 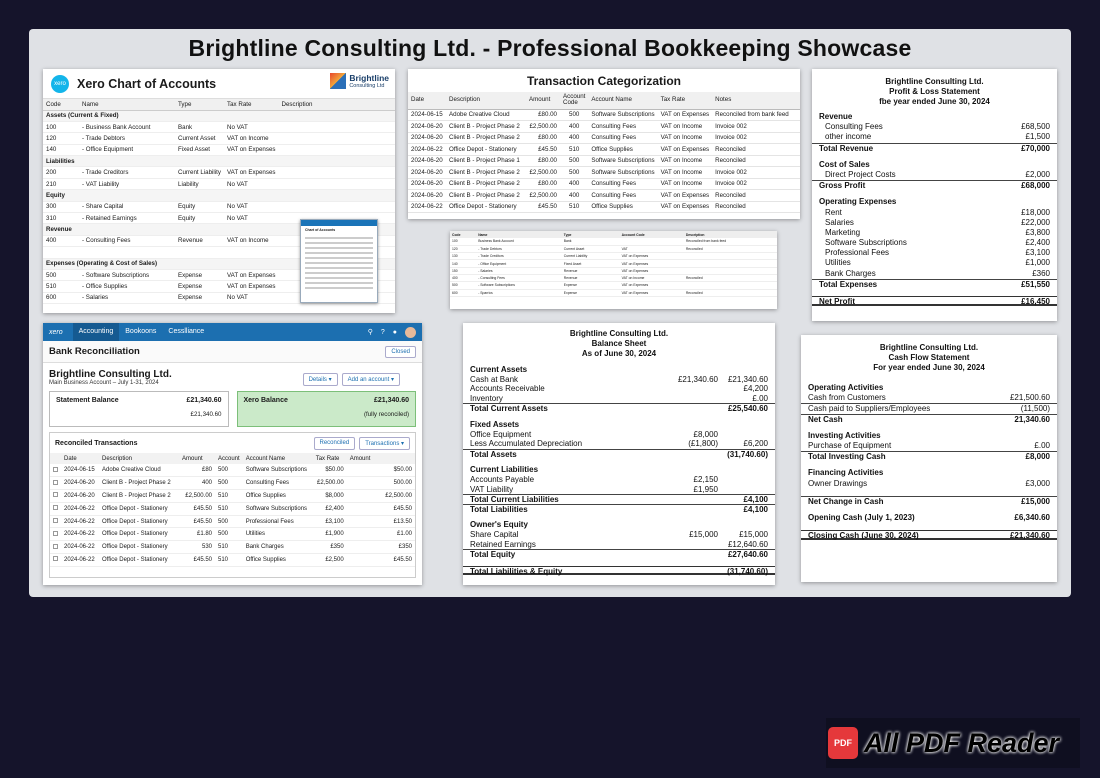 What do you see at coordinates (410, 332) in the screenshot?
I see `avatar` at bounding box center [410, 332].